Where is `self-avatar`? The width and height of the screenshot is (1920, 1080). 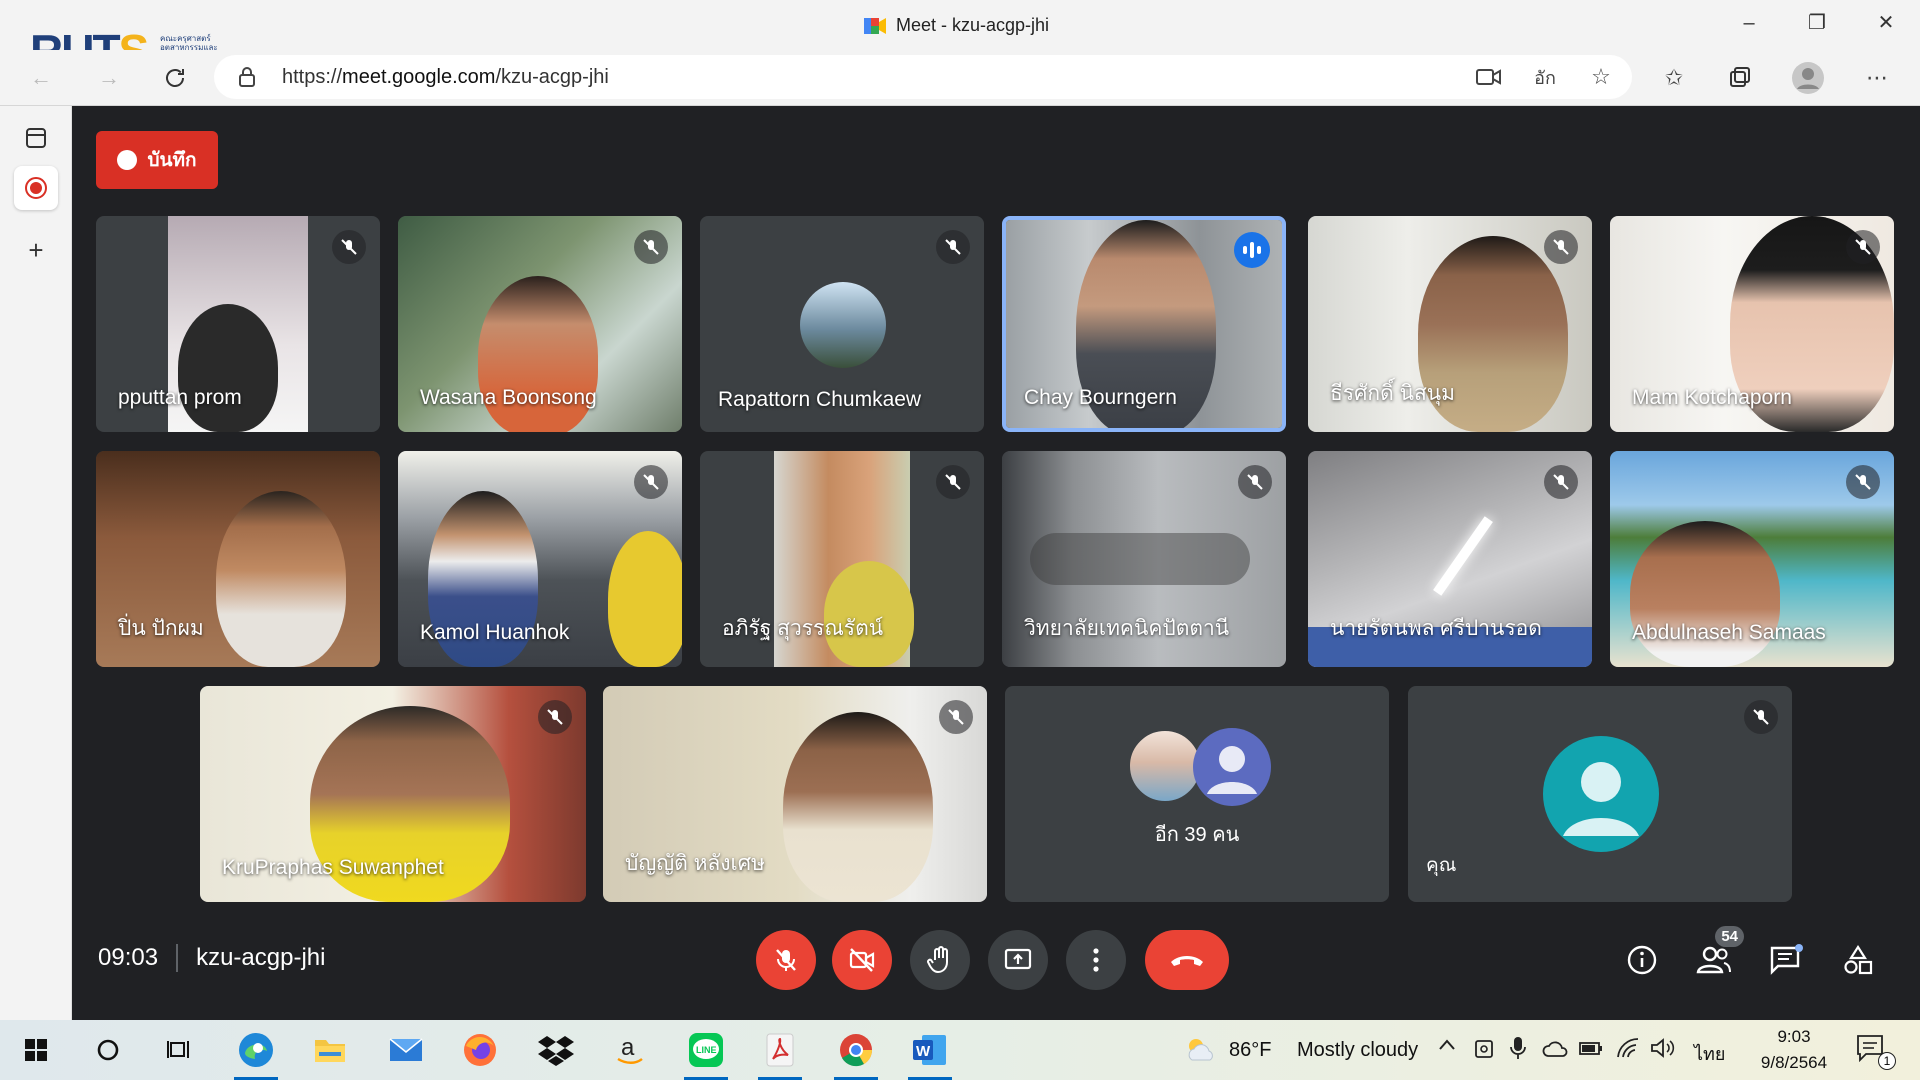
self-avatar is located at coordinates (1601, 794).